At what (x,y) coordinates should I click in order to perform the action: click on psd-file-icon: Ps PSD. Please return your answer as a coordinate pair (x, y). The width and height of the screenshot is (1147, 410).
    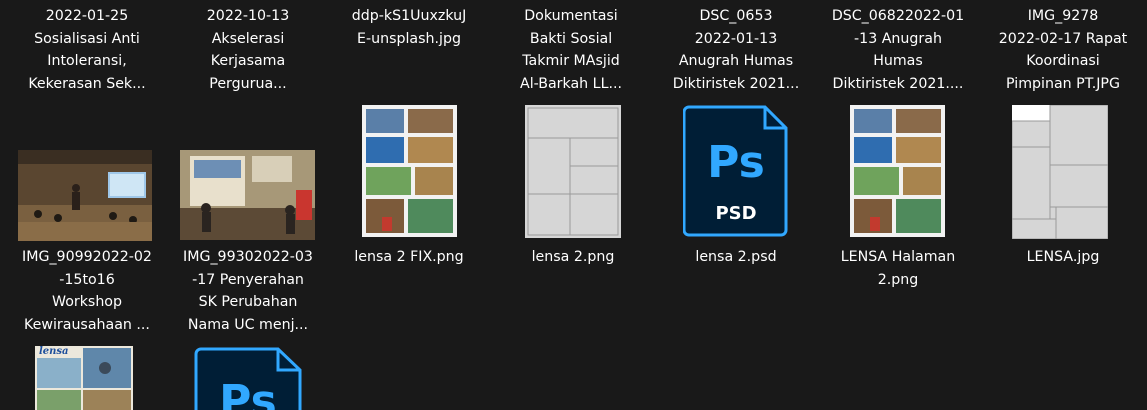
    Looking at the image, I should click on (736, 171).